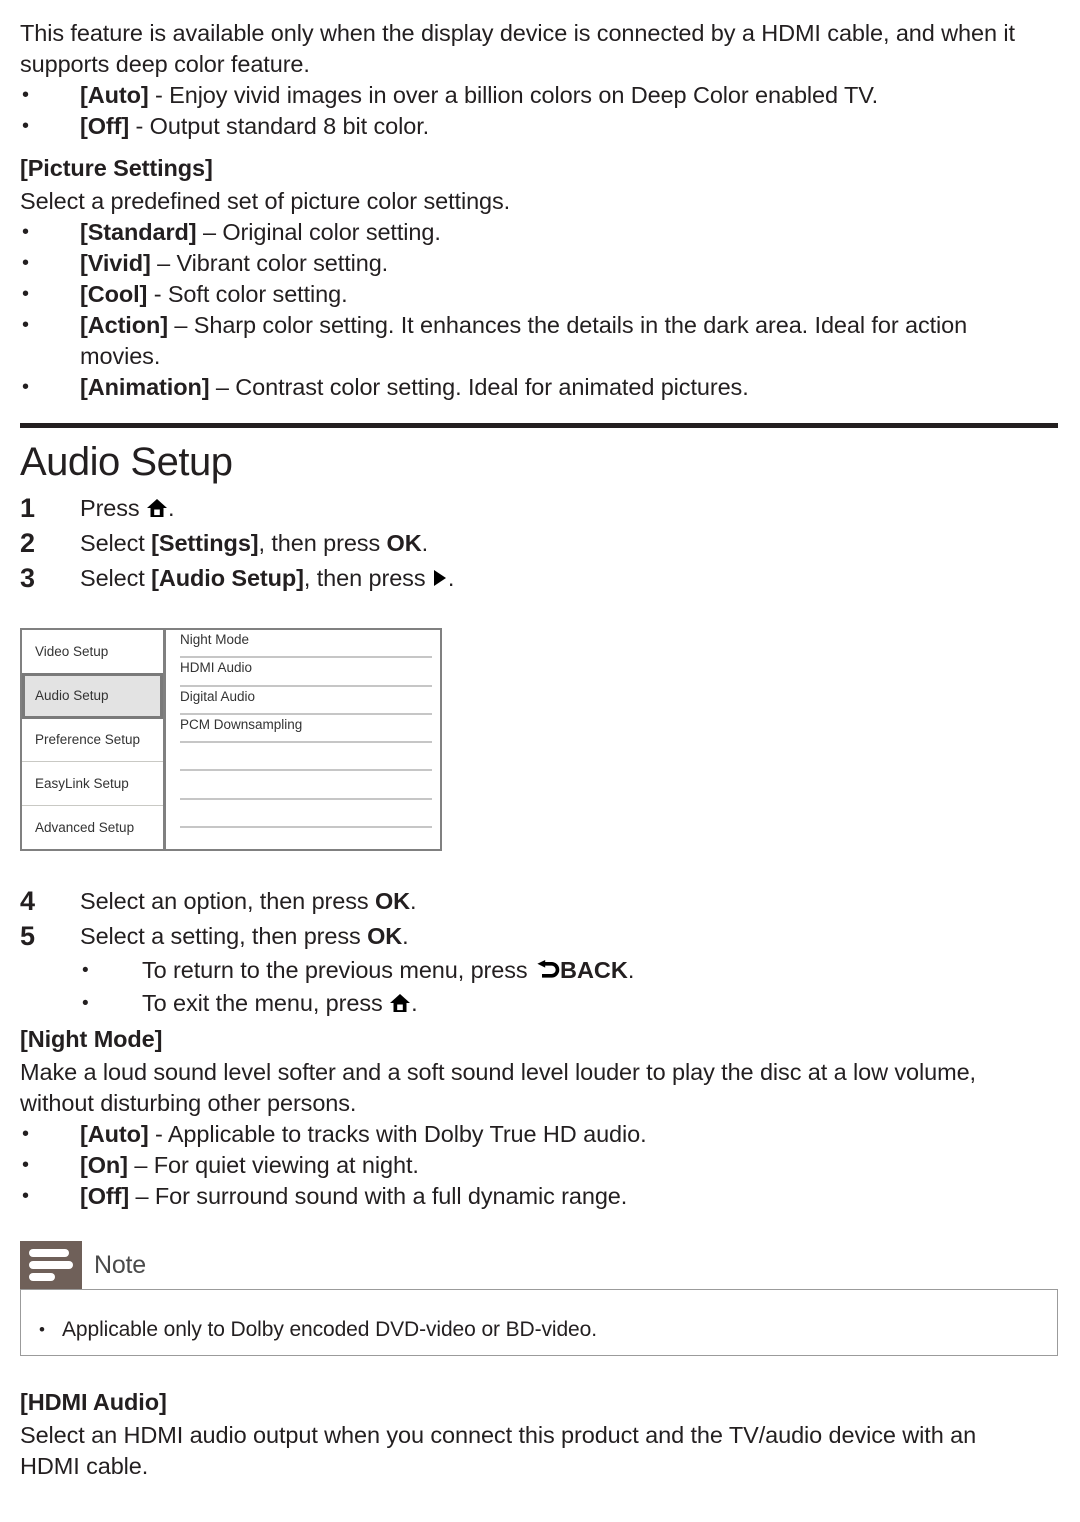 This screenshot has width=1080, height=1522. I want to click on list-item: 1 Press ., so click(525, 508).